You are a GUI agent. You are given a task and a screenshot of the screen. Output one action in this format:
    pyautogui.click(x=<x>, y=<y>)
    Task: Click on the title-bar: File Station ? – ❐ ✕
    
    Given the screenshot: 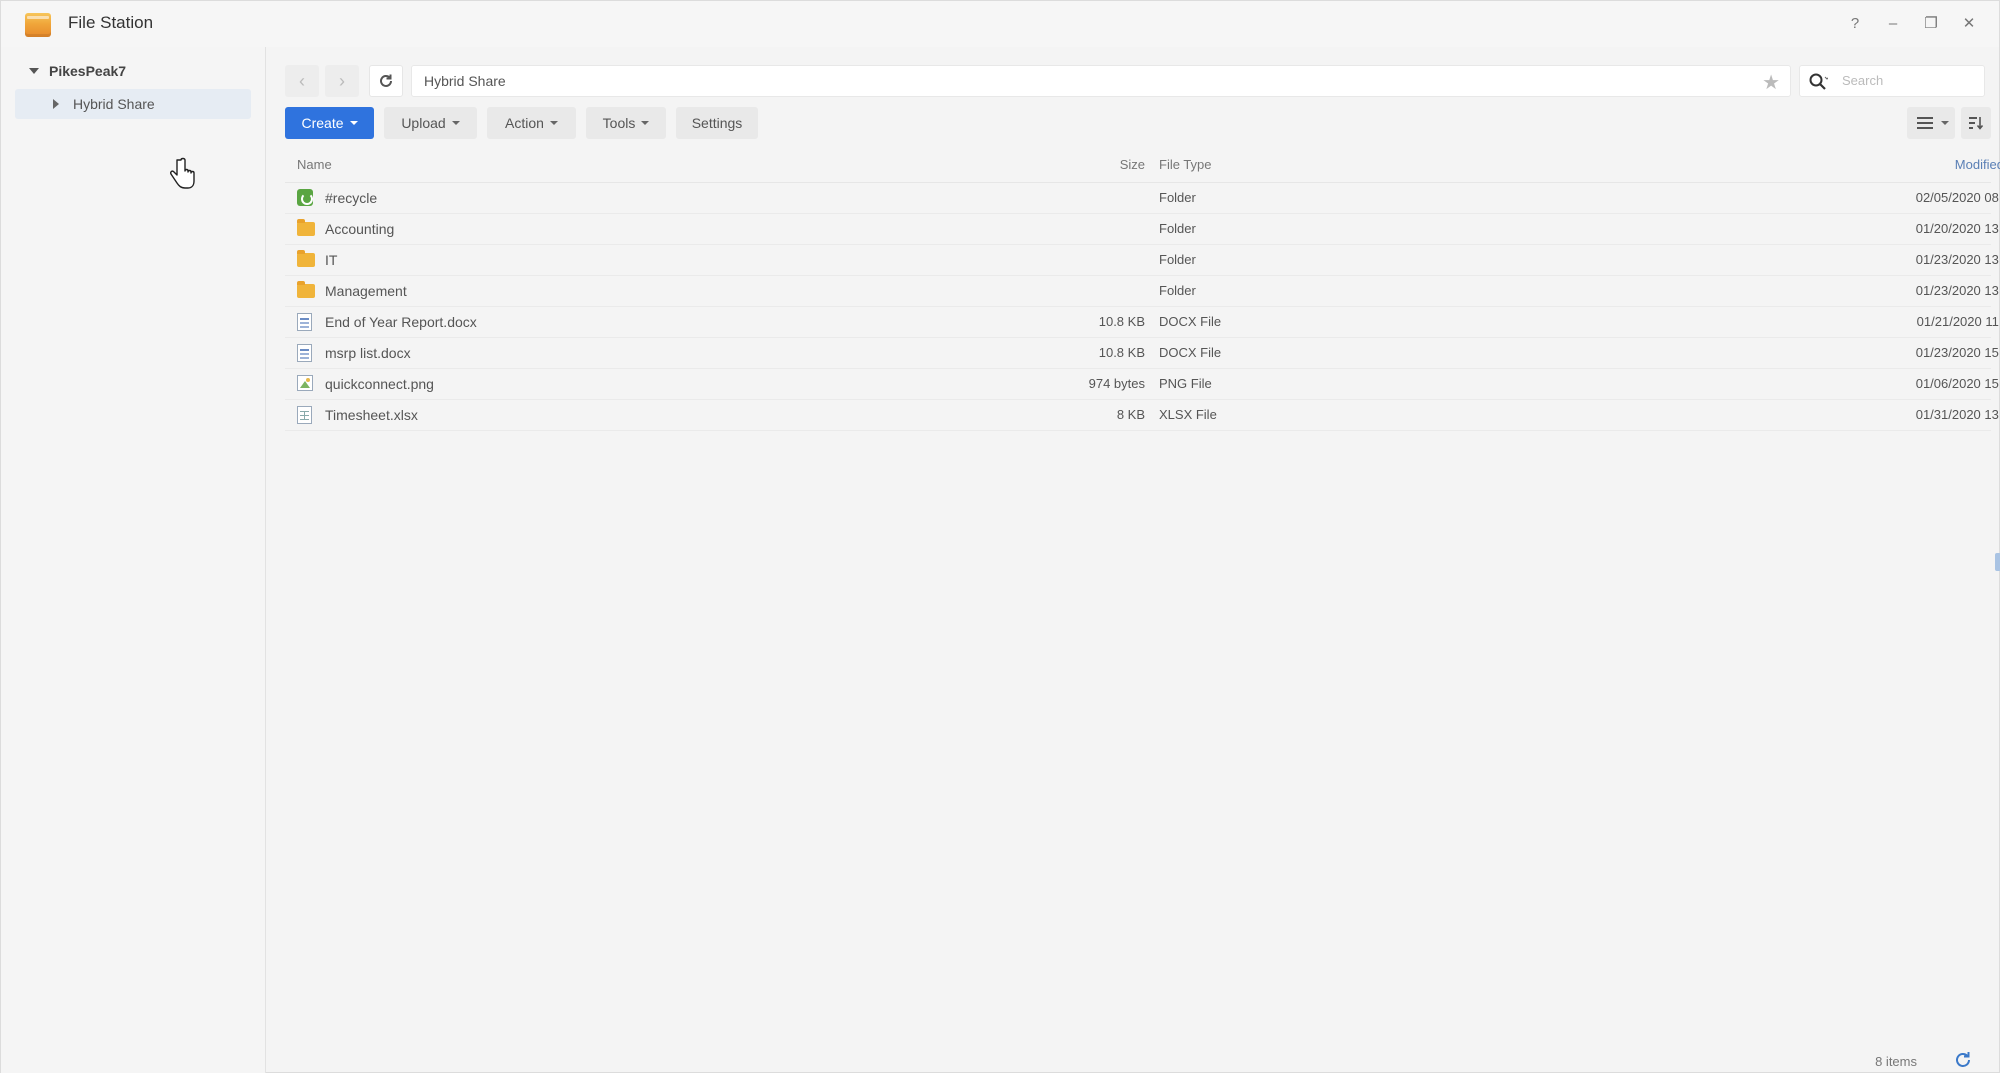 What is the action you would take?
    pyautogui.click(x=1000, y=24)
    